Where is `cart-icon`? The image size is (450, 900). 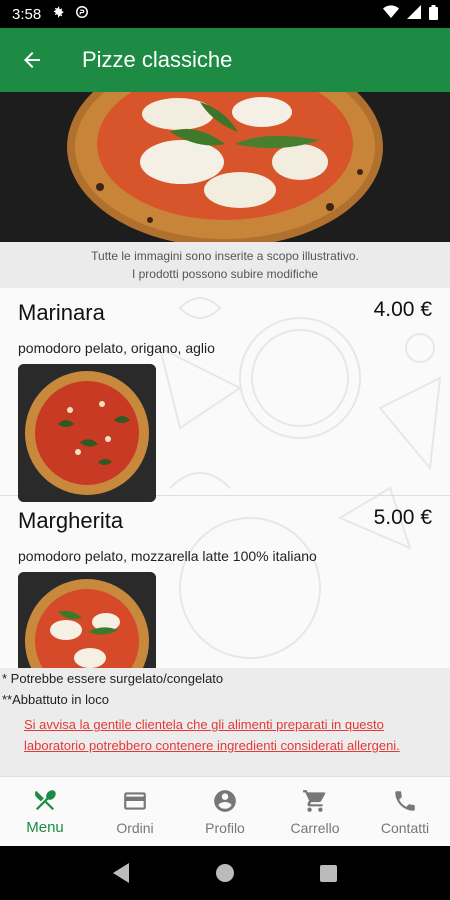 cart-icon is located at coordinates (314, 800).